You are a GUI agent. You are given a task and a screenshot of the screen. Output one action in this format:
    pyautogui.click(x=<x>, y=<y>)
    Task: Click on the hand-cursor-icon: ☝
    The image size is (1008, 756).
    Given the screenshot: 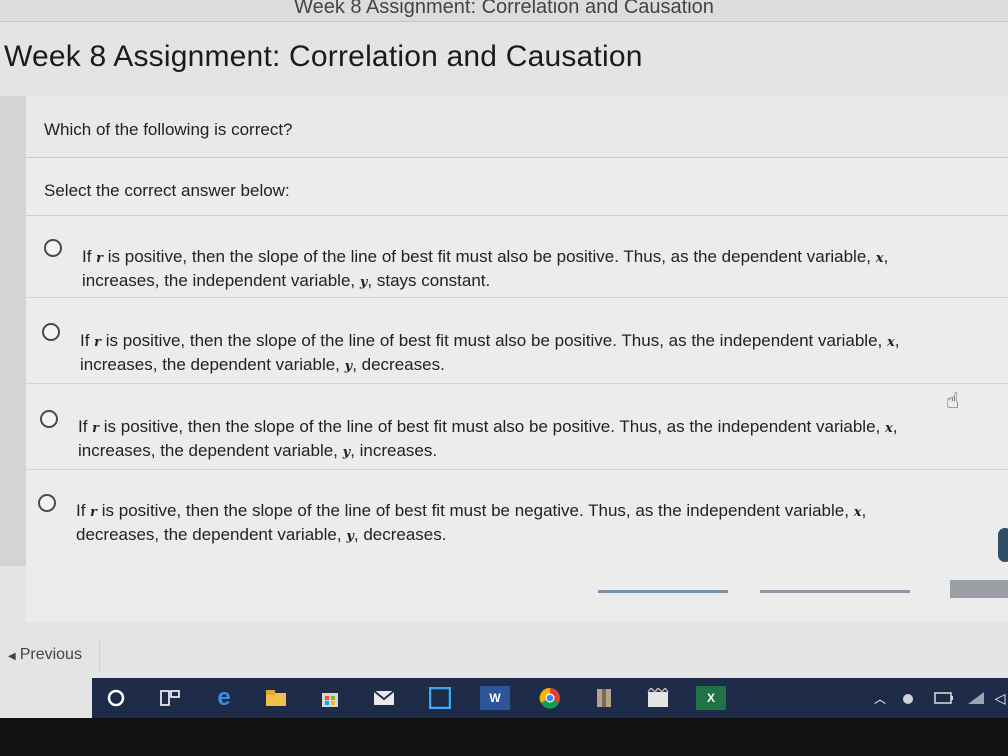 What is the action you would take?
    pyautogui.click(x=953, y=400)
    